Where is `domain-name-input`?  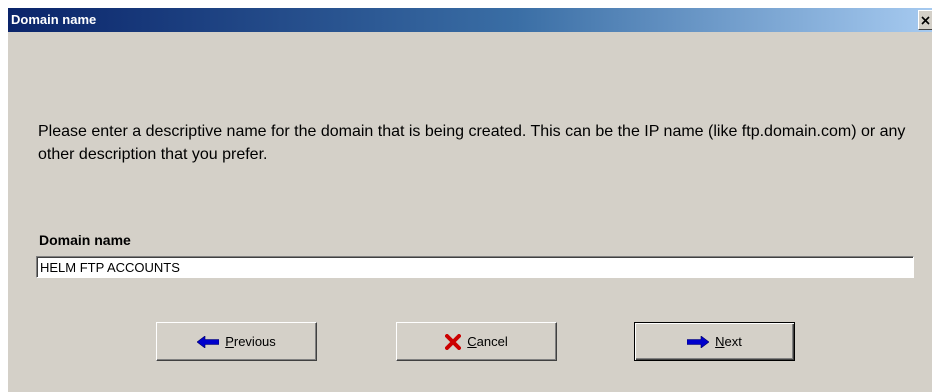
domain-name-input is located at coordinates (475, 267).